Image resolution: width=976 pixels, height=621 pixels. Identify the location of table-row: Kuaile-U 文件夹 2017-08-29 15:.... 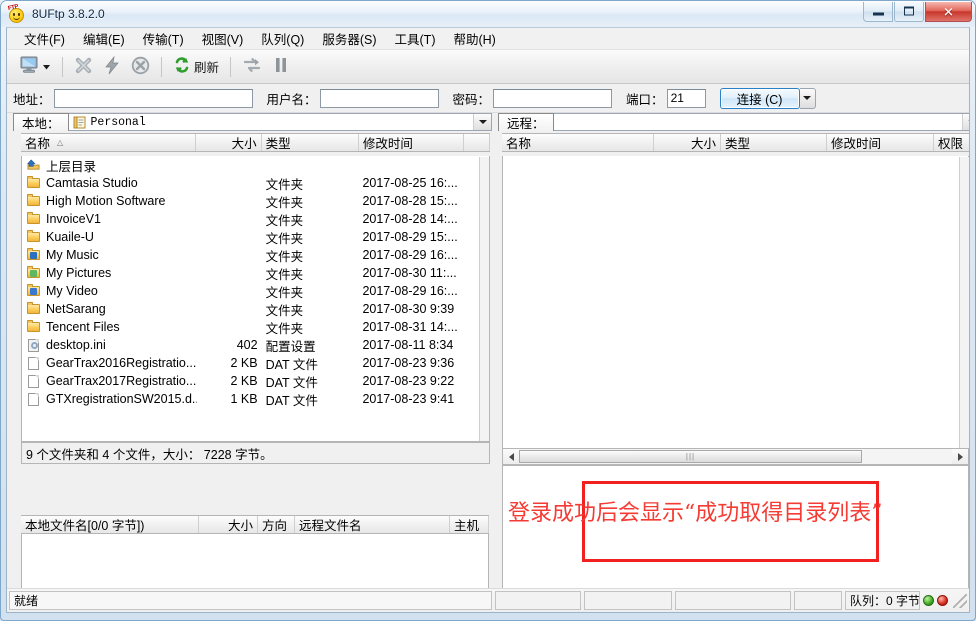
(255, 237).